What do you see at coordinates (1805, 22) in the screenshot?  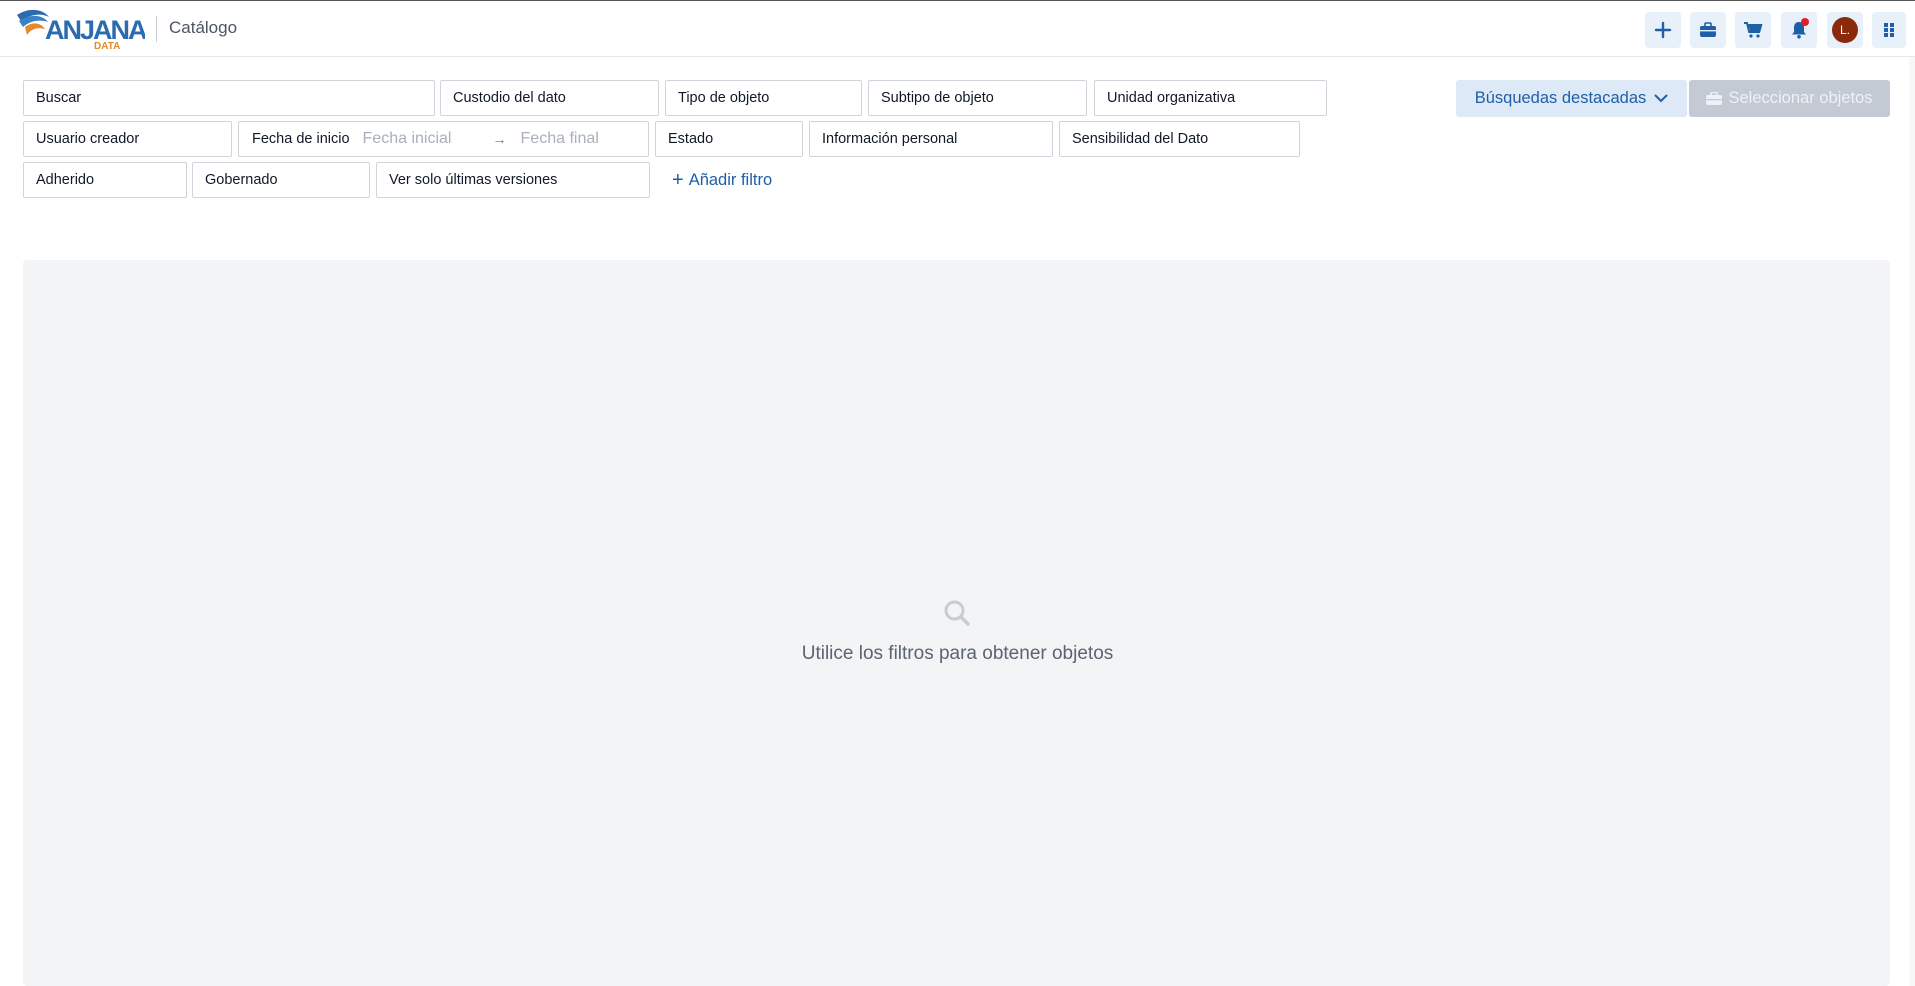 I see `notification-badge` at bounding box center [1805, 22].